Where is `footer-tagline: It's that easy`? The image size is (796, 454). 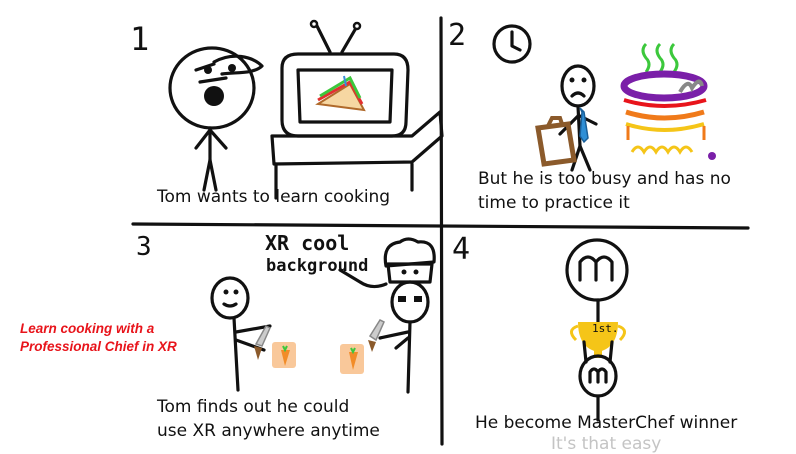 footer-tagline: It's that easy is located at coordinates (606, 444).